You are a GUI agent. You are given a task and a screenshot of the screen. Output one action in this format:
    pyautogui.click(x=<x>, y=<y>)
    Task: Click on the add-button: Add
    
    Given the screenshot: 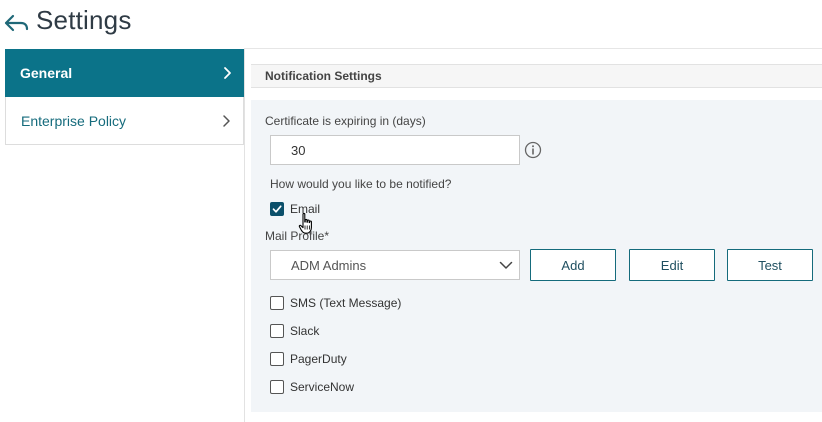 What is the action you would take?
    pyautogui.click(x=573, y=265)
    